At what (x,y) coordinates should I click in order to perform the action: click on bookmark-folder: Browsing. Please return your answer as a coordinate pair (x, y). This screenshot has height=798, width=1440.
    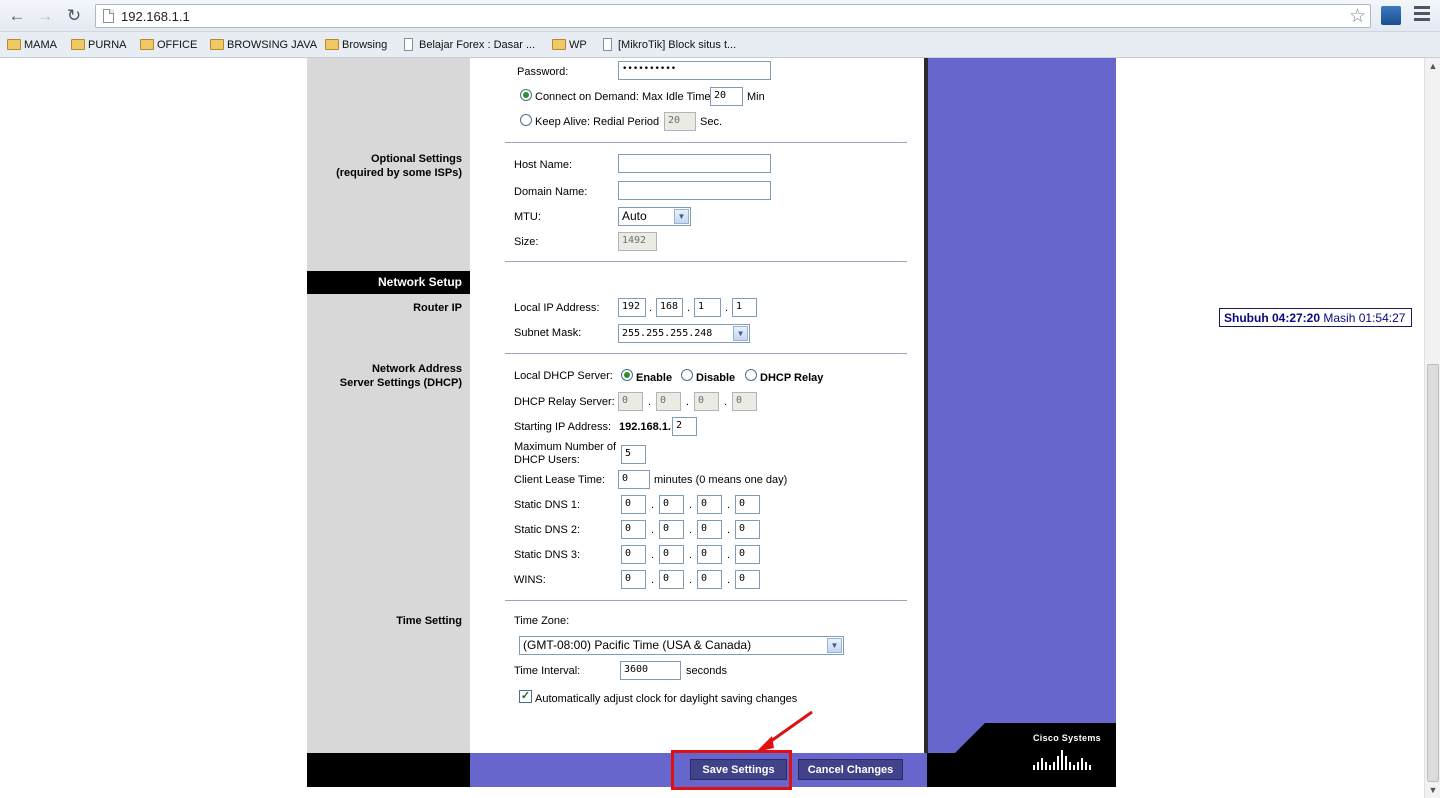
    Looking at the image, I should click on (356, 45).